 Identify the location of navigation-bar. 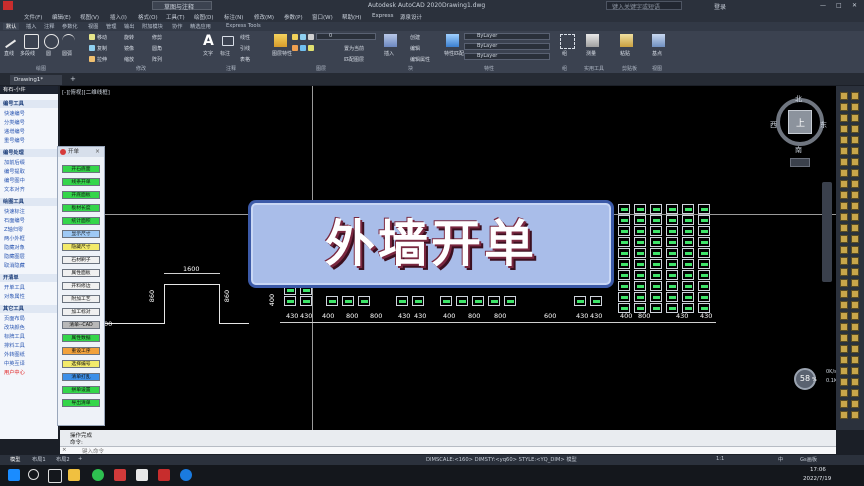
(827, 232).